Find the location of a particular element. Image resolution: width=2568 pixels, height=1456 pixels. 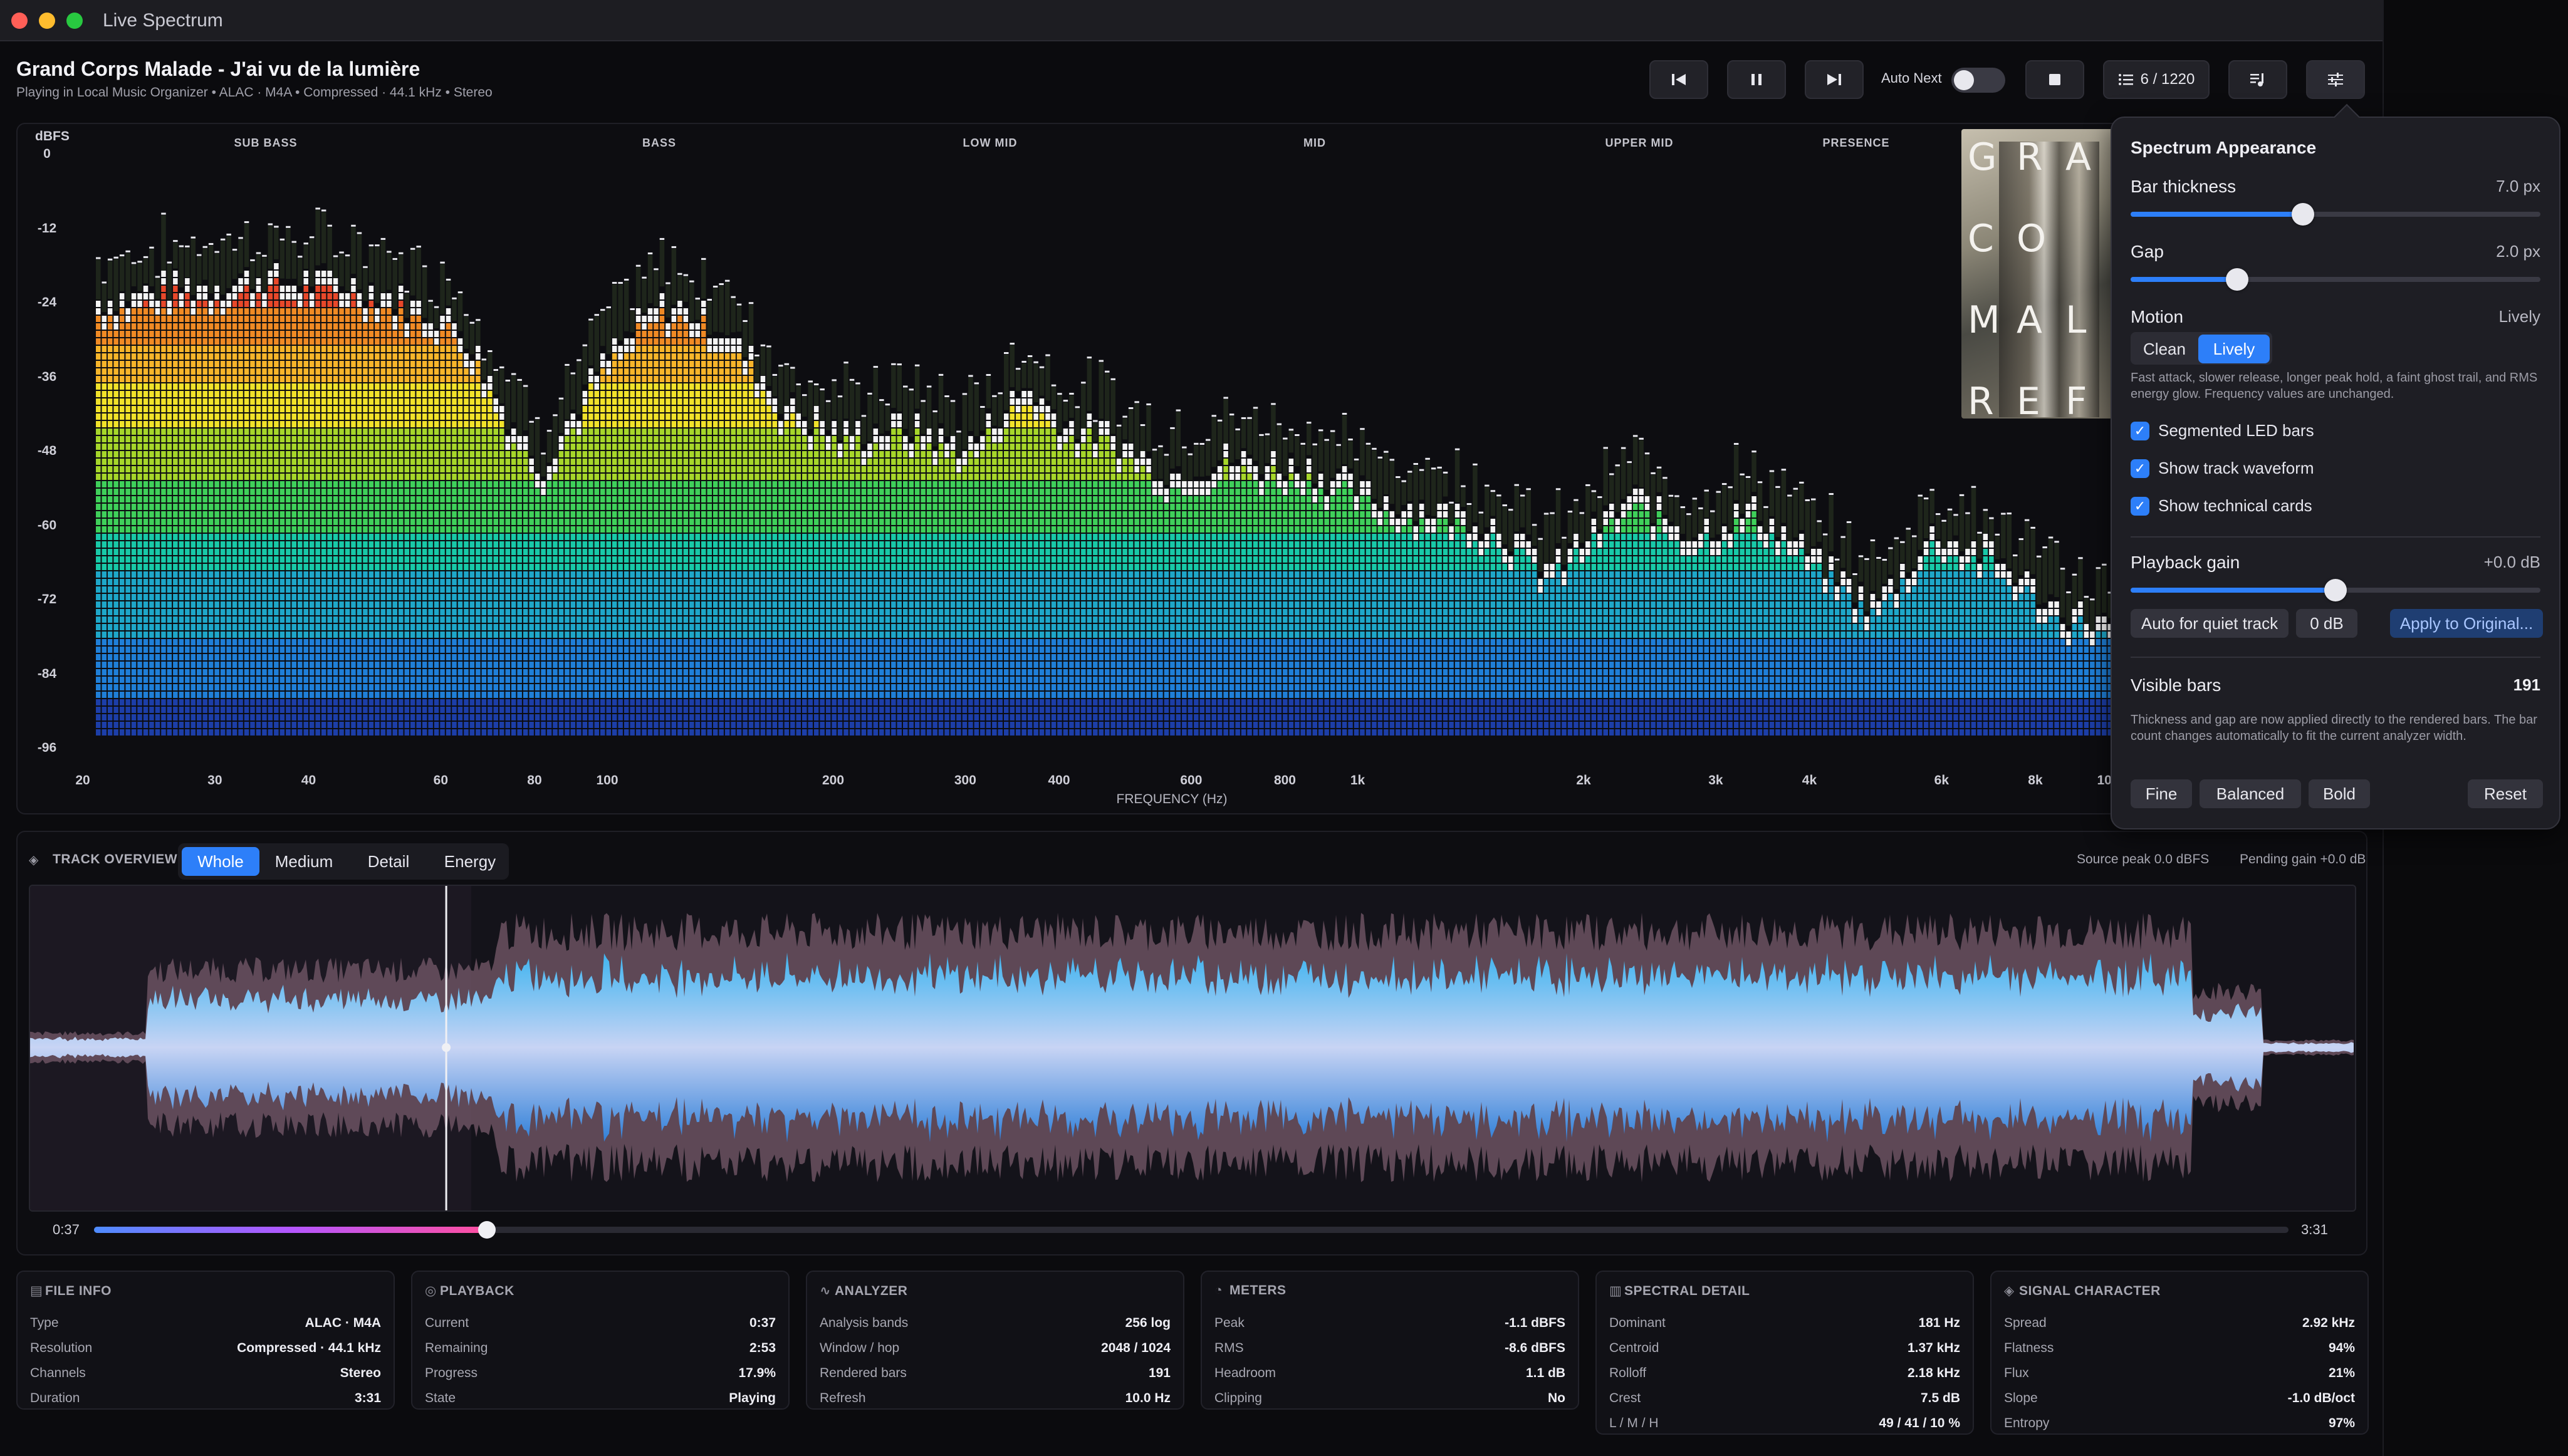

auto-next-toggle is located at coordinates (1978, 80).